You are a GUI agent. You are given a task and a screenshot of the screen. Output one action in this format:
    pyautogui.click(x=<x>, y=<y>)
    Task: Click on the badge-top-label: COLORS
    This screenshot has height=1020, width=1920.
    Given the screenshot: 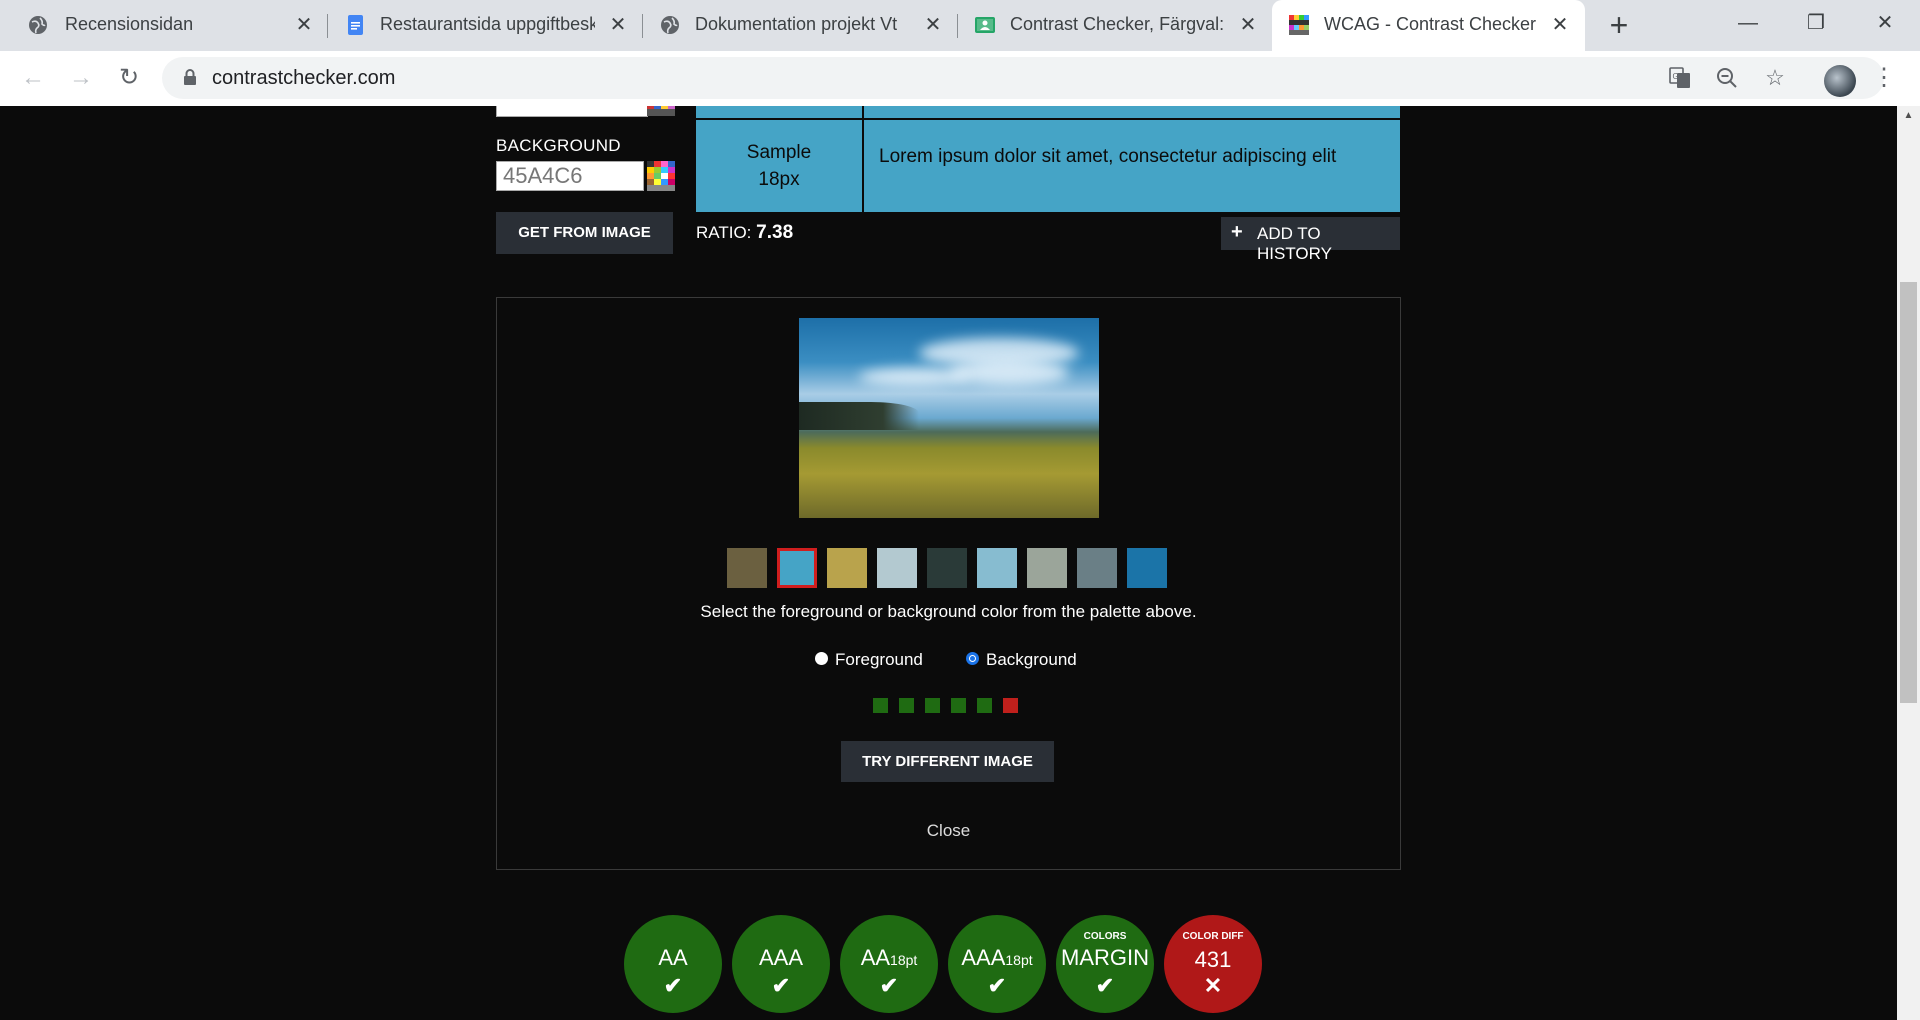 What is the action you would take?
    pyautogui.click(x=1105, y=936)
    